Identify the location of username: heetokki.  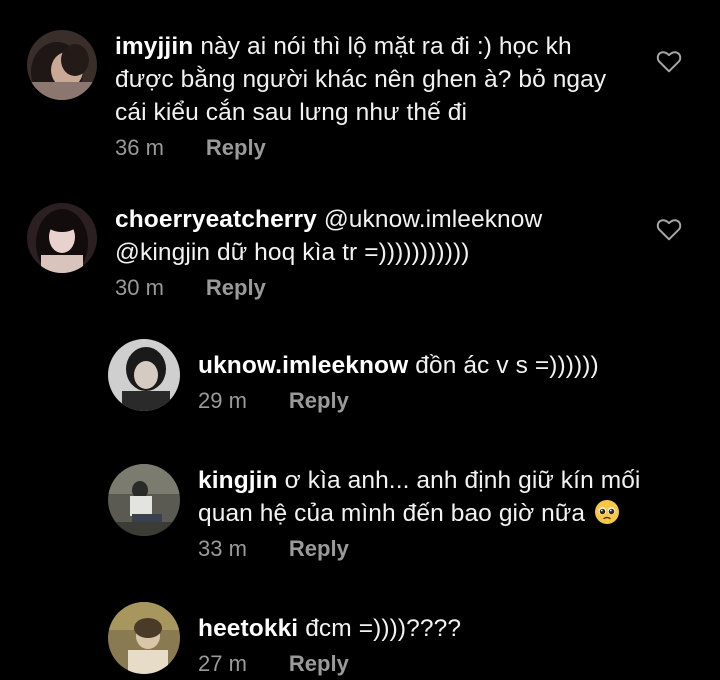
(248, 628).